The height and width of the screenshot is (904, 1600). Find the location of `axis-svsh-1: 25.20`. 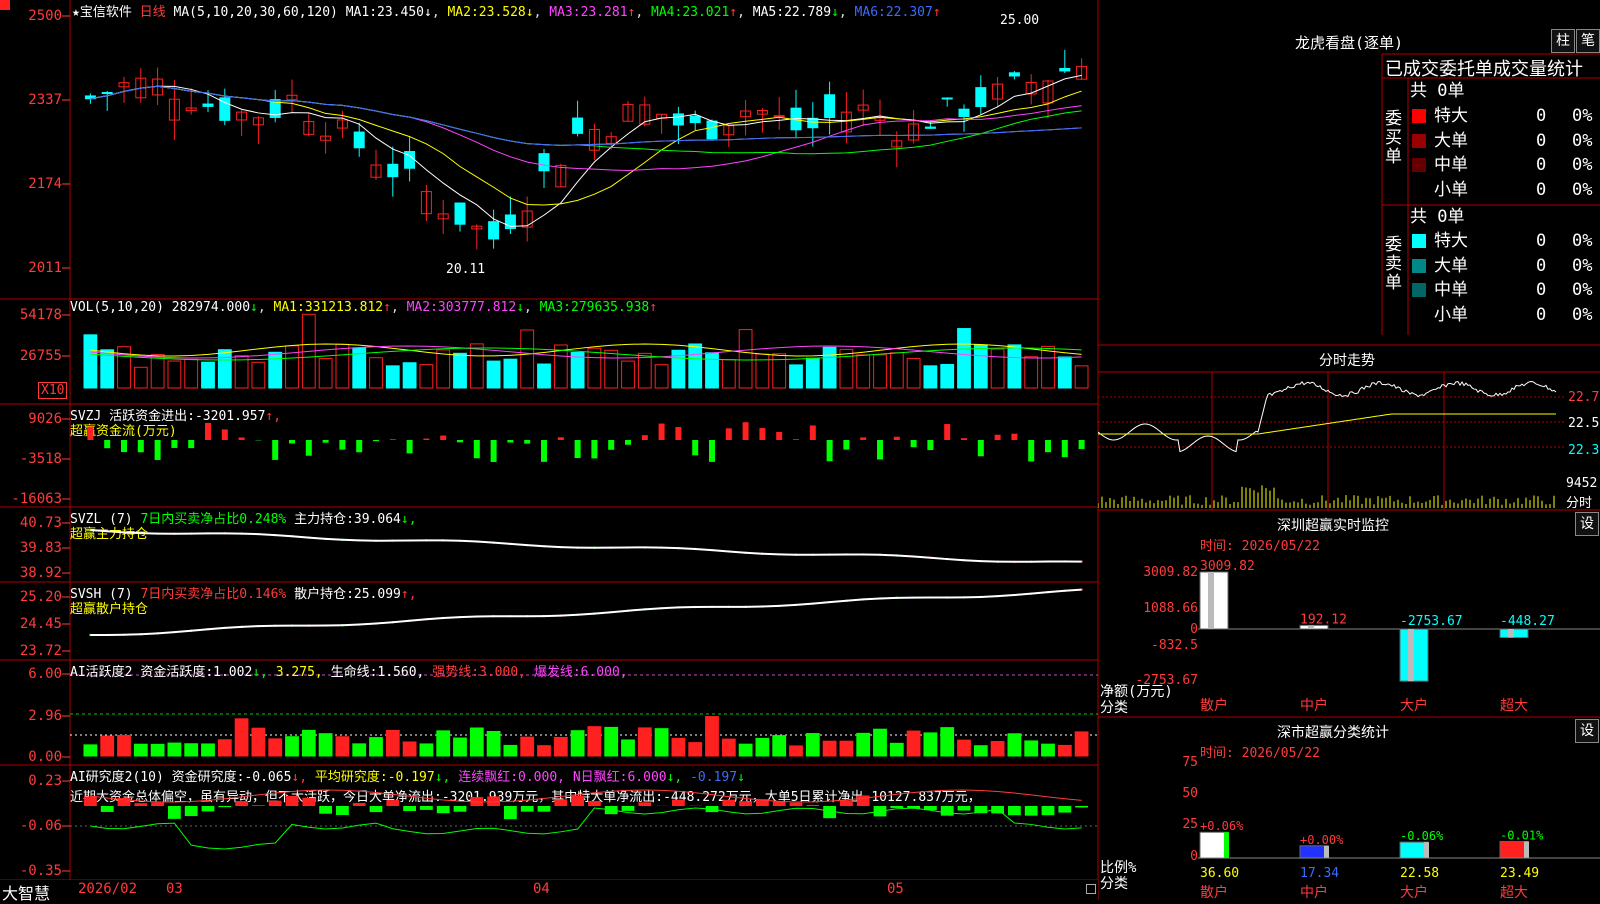

axis-svsh-1: 25.20 is located at coordinates (31, 597).